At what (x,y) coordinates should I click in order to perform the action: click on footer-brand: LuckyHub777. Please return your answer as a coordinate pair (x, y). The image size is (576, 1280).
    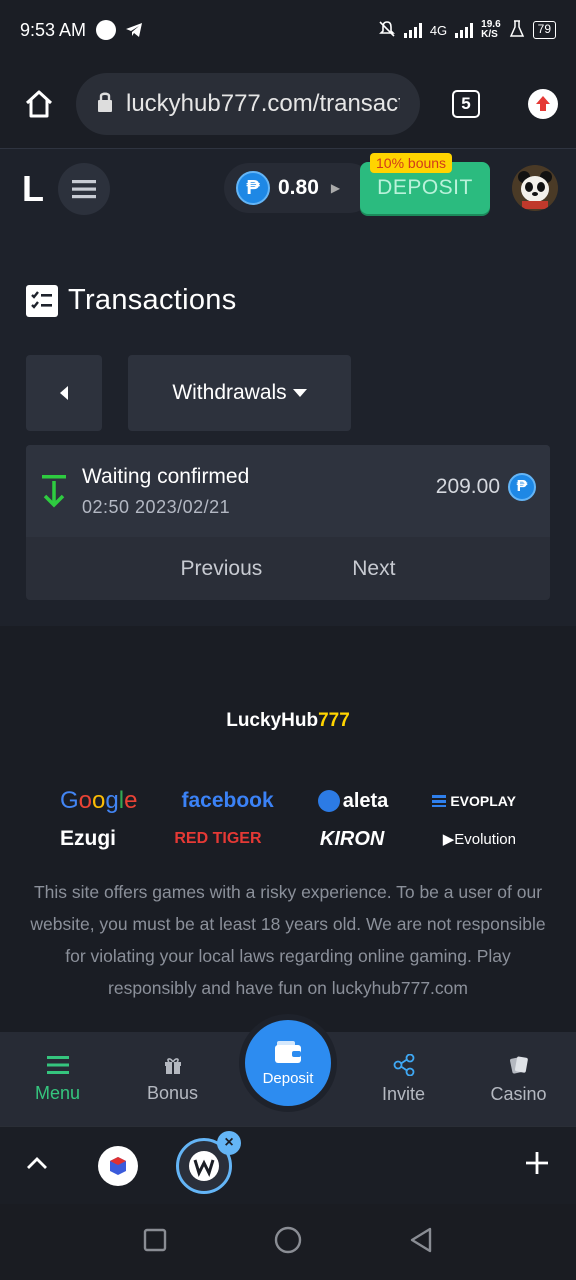
    Looking at the image, I should click on (288, 720).